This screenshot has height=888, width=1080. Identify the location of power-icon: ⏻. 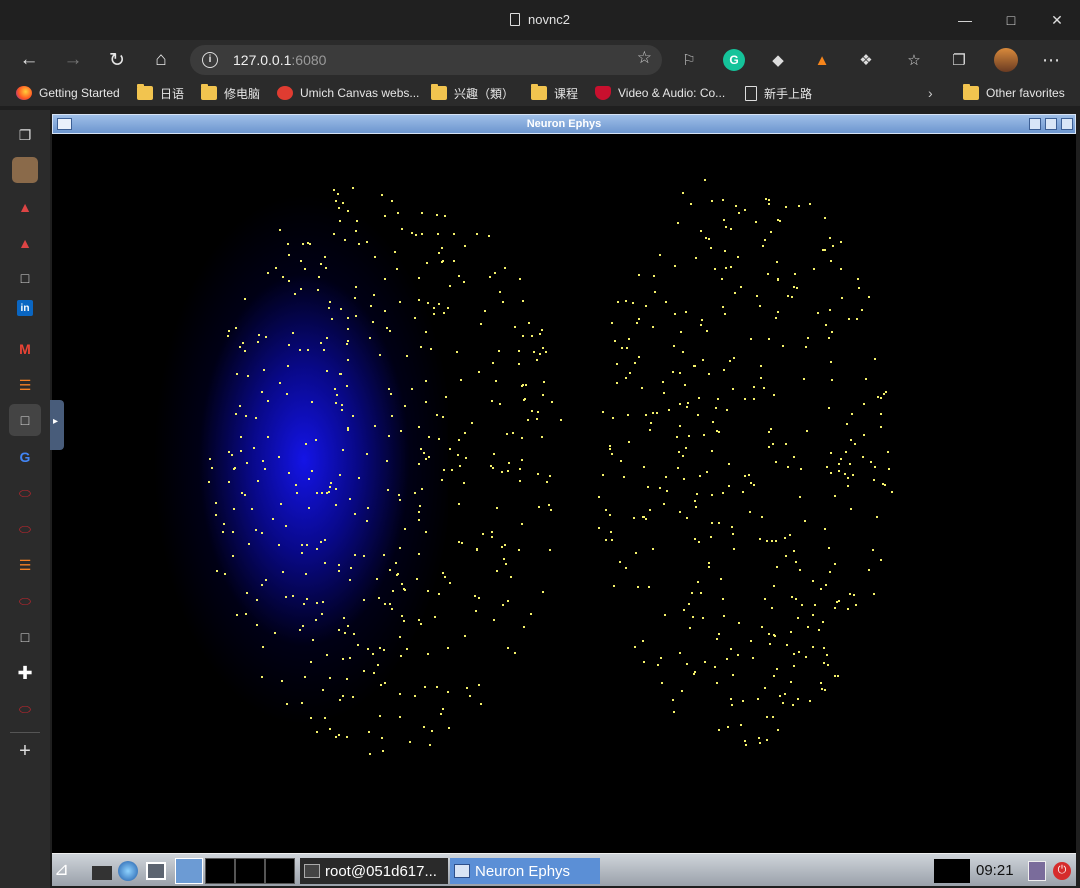
(1062, 871).